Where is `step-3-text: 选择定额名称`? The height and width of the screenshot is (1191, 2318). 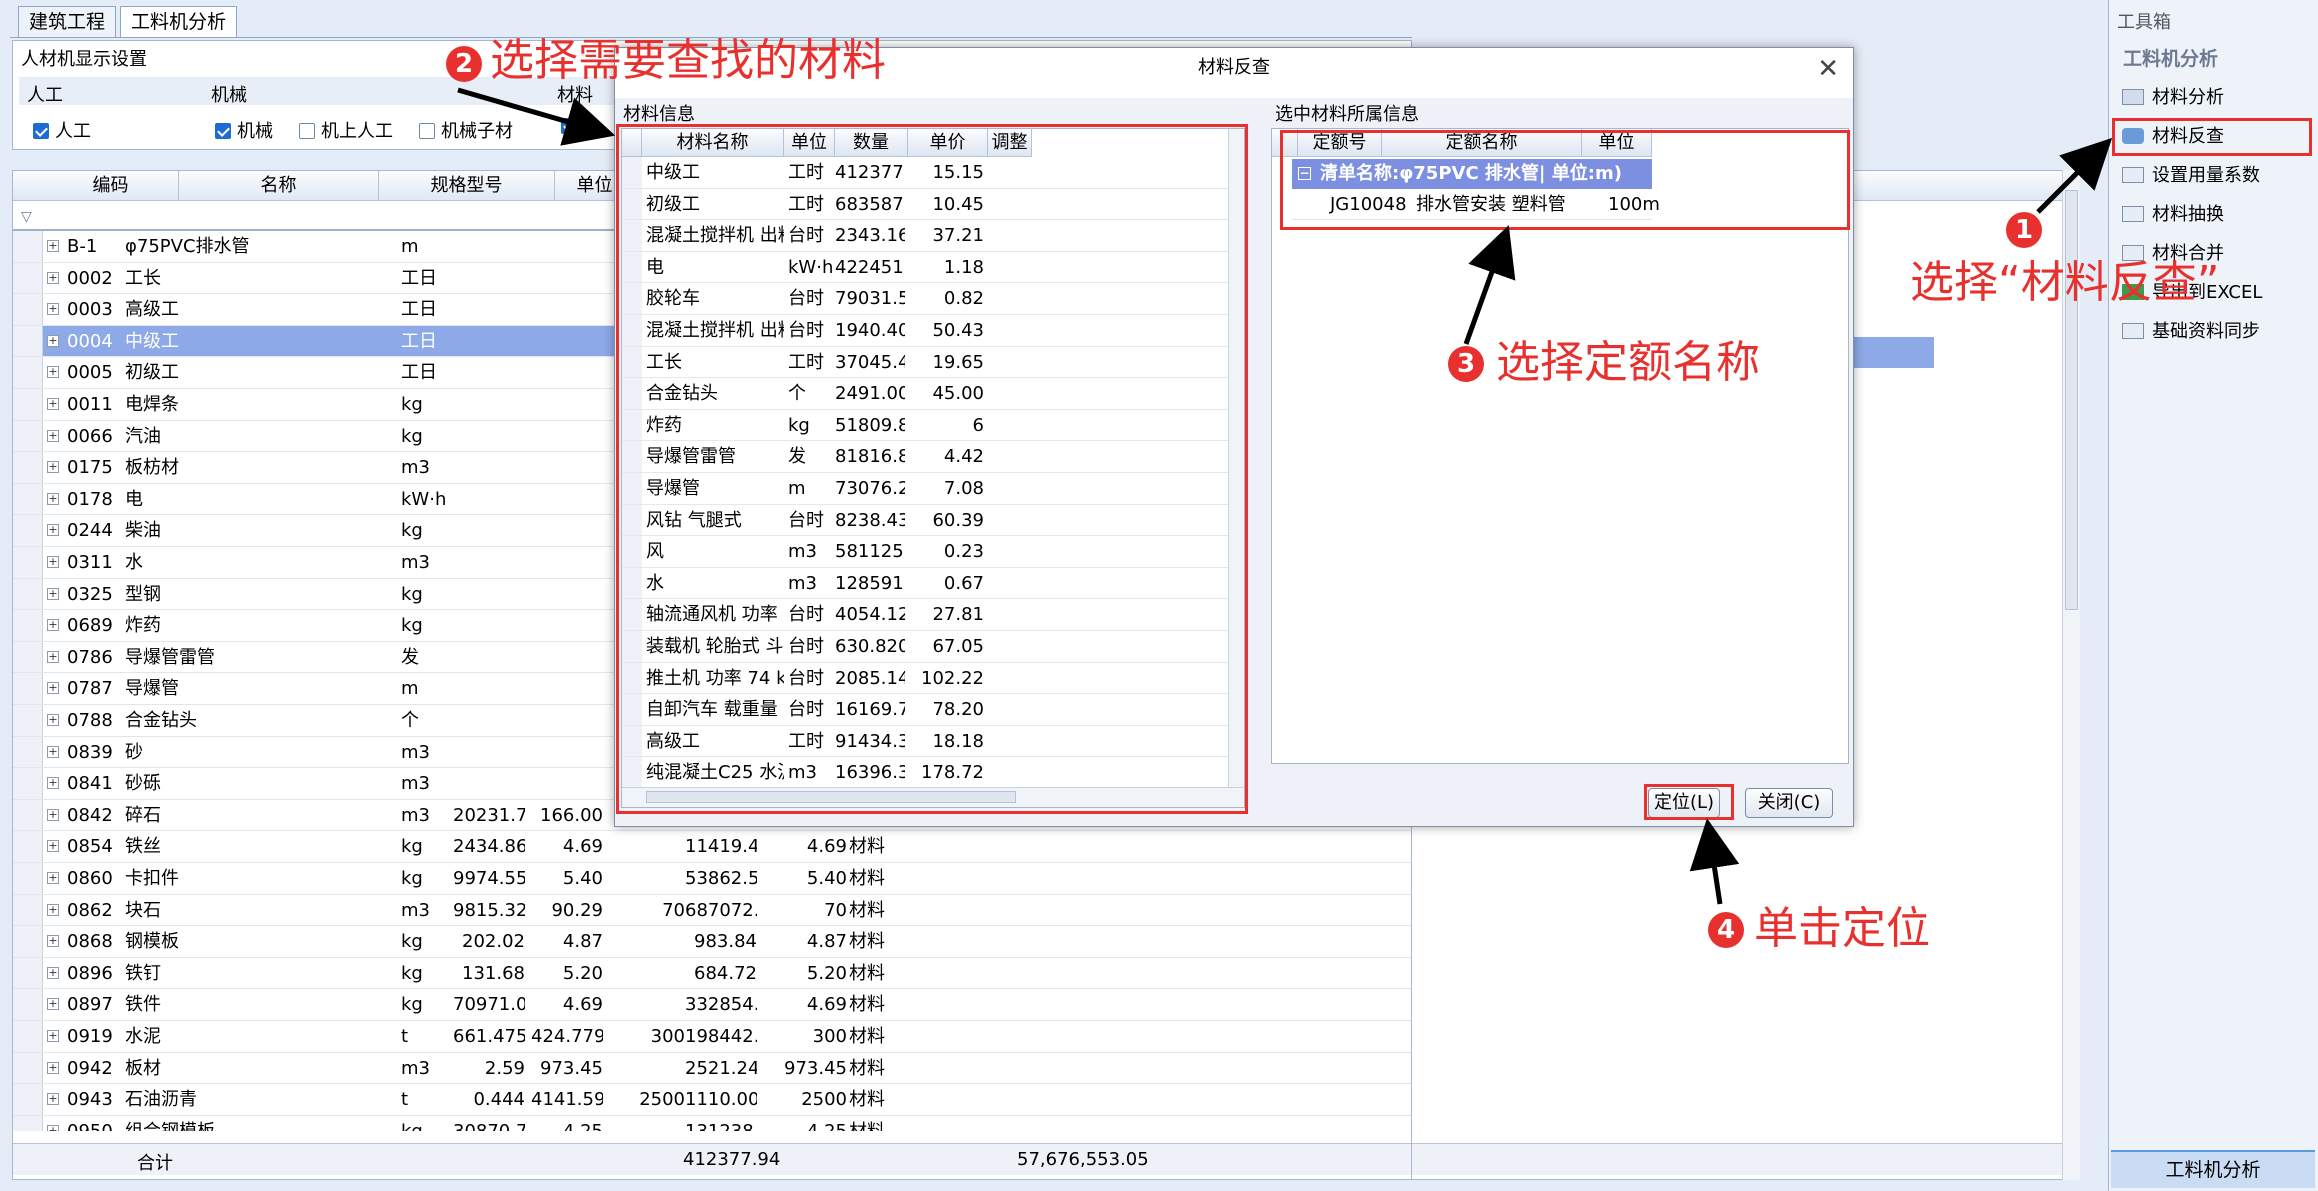 step-3-text: 选择定额名称 is located at coordinates (1628, 362).